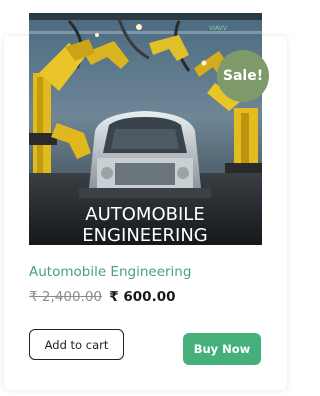 The image size is (320, 396). What do you see at coordinates (110, 272) in the screenshot?
I see `product-title-link: Automobile Engineering` at bounding box center [110, 272].